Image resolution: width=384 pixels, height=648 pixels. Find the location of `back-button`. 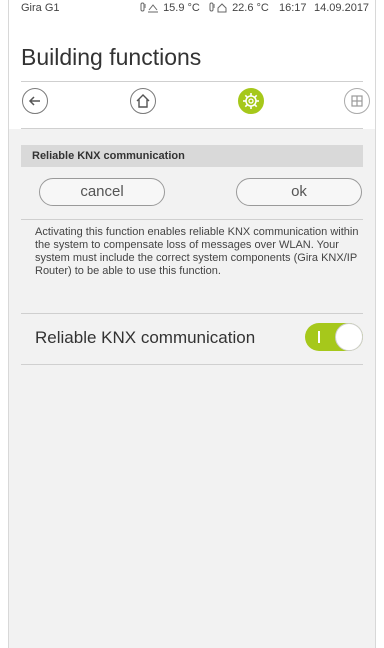

back-button is located at coordinates (35, 101).